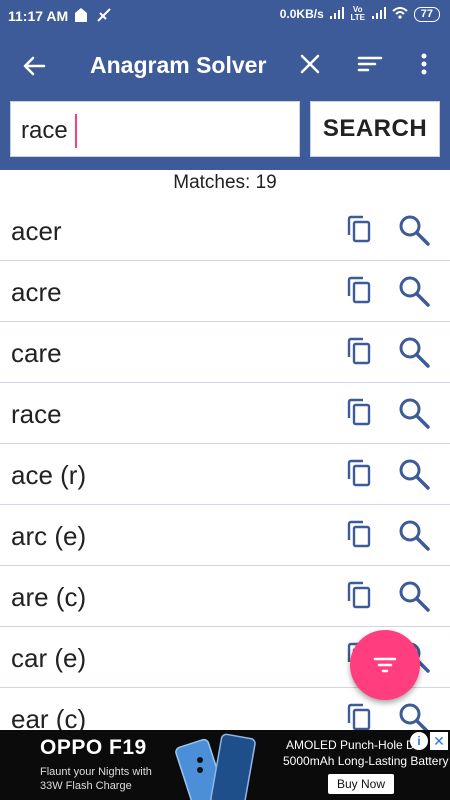 The width and height of the screenshot is (450, 800). I want to click on filter-icon, so click(385, 665).